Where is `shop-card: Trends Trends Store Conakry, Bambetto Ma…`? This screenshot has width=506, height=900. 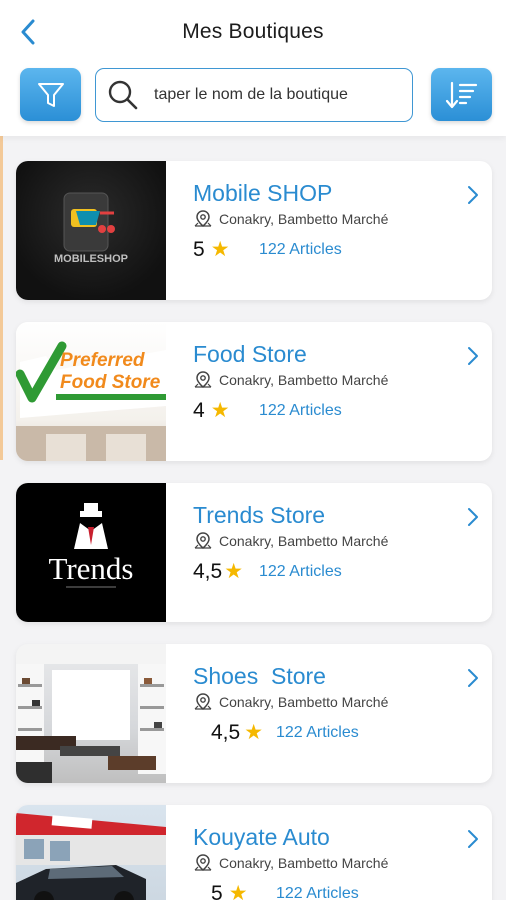
shop-card: Trends Trends Store Conakry, Bambetto Ma… is located at coordinates (254, 552).